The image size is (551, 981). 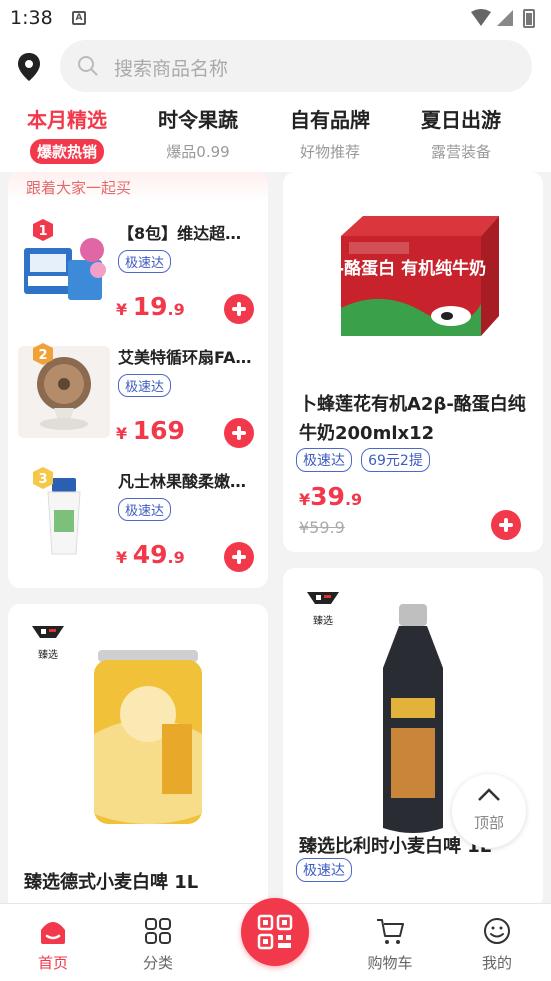 What do you see at coordinates (404, 268) in the screenshot?
I see `svg-text: A2β-酪蛋白 有机纯牛奶` at bounding box center [404, 268].